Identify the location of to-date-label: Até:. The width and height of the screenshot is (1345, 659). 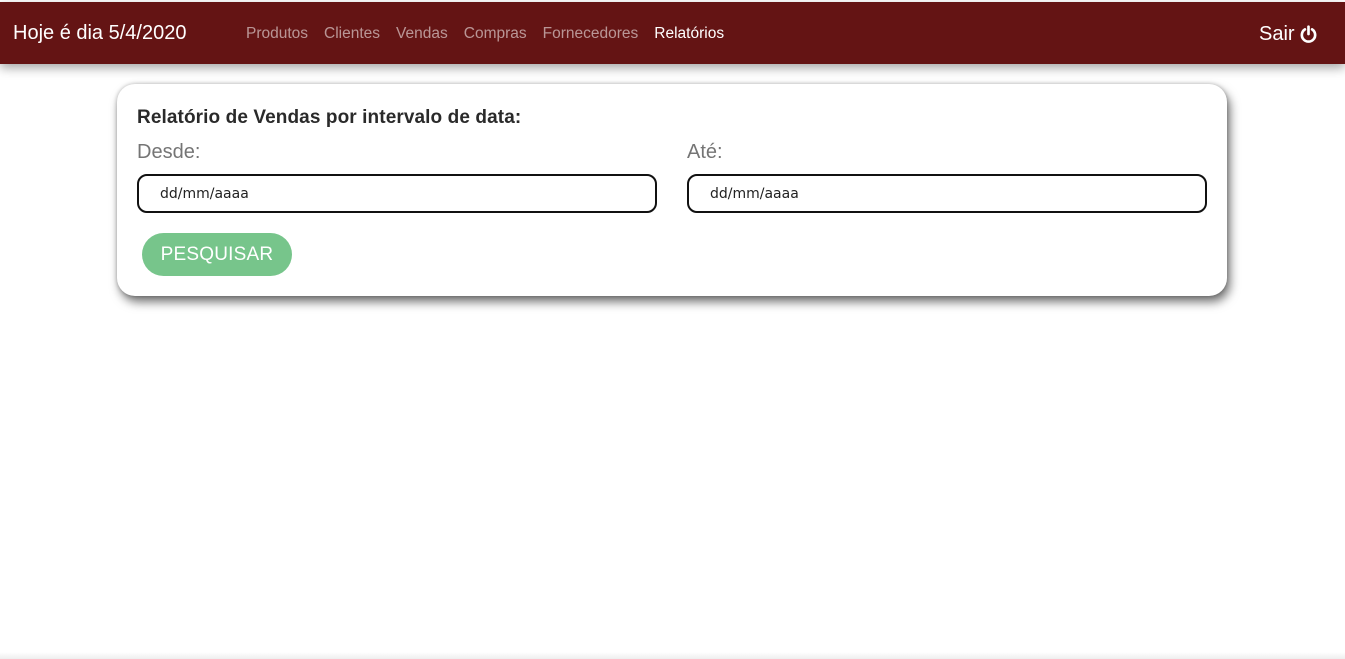
(705, 152).